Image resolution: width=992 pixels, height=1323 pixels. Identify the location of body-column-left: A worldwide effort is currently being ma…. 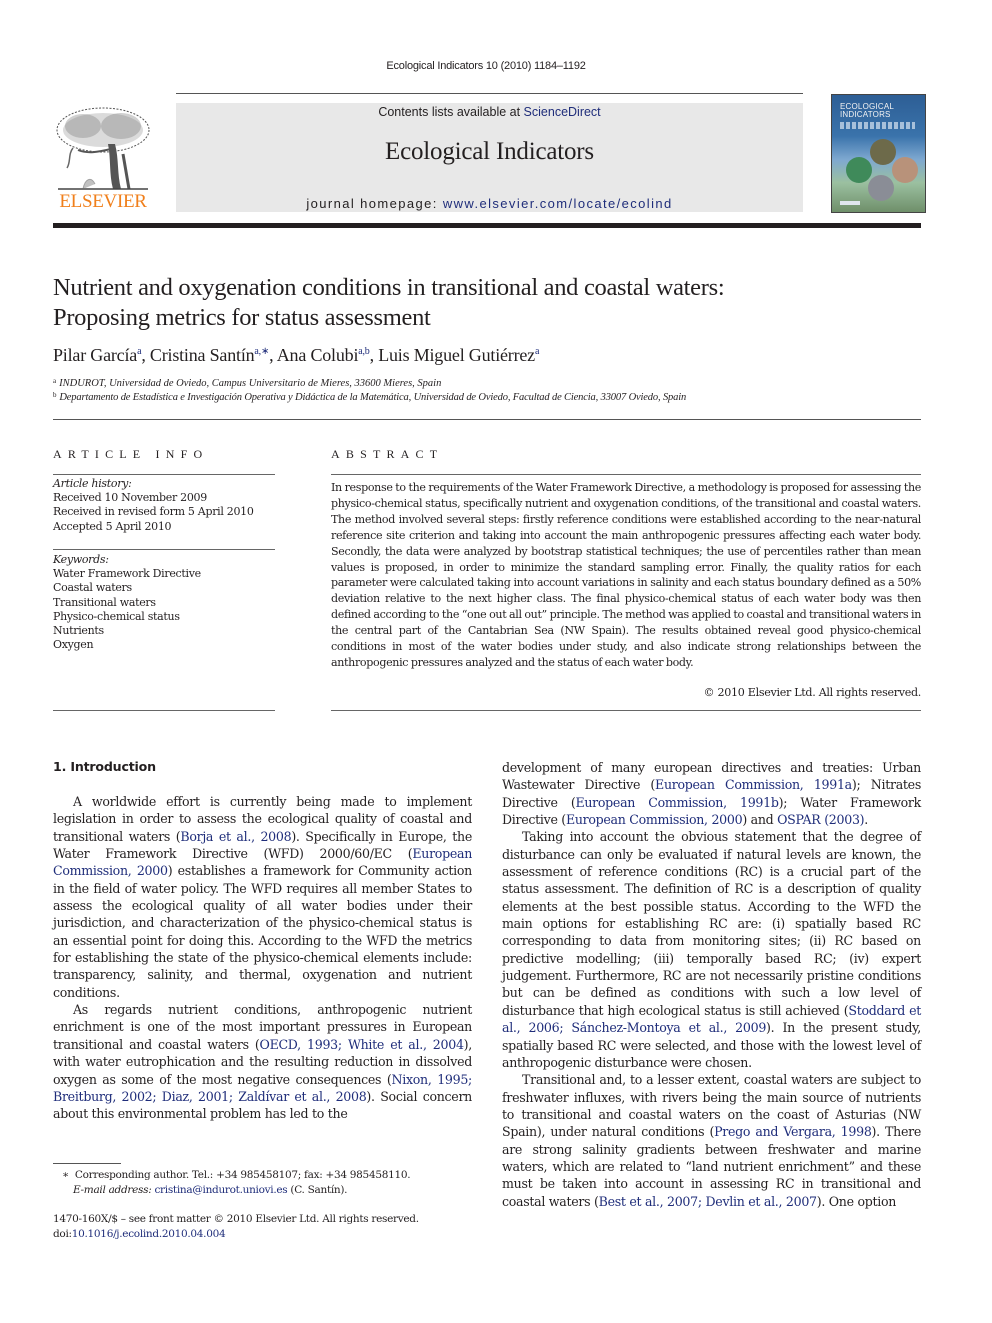
(262, 958).